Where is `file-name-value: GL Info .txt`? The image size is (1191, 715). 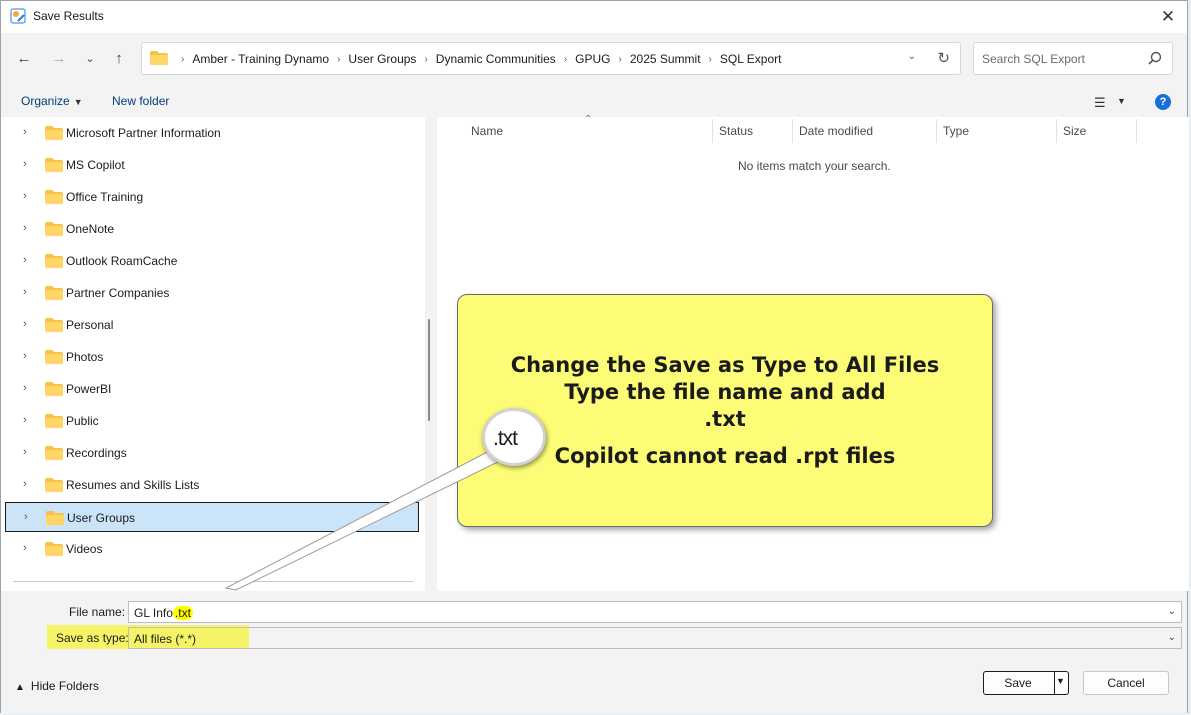
file-name-value: GL Info .txt is located at coordinates (163, 613).